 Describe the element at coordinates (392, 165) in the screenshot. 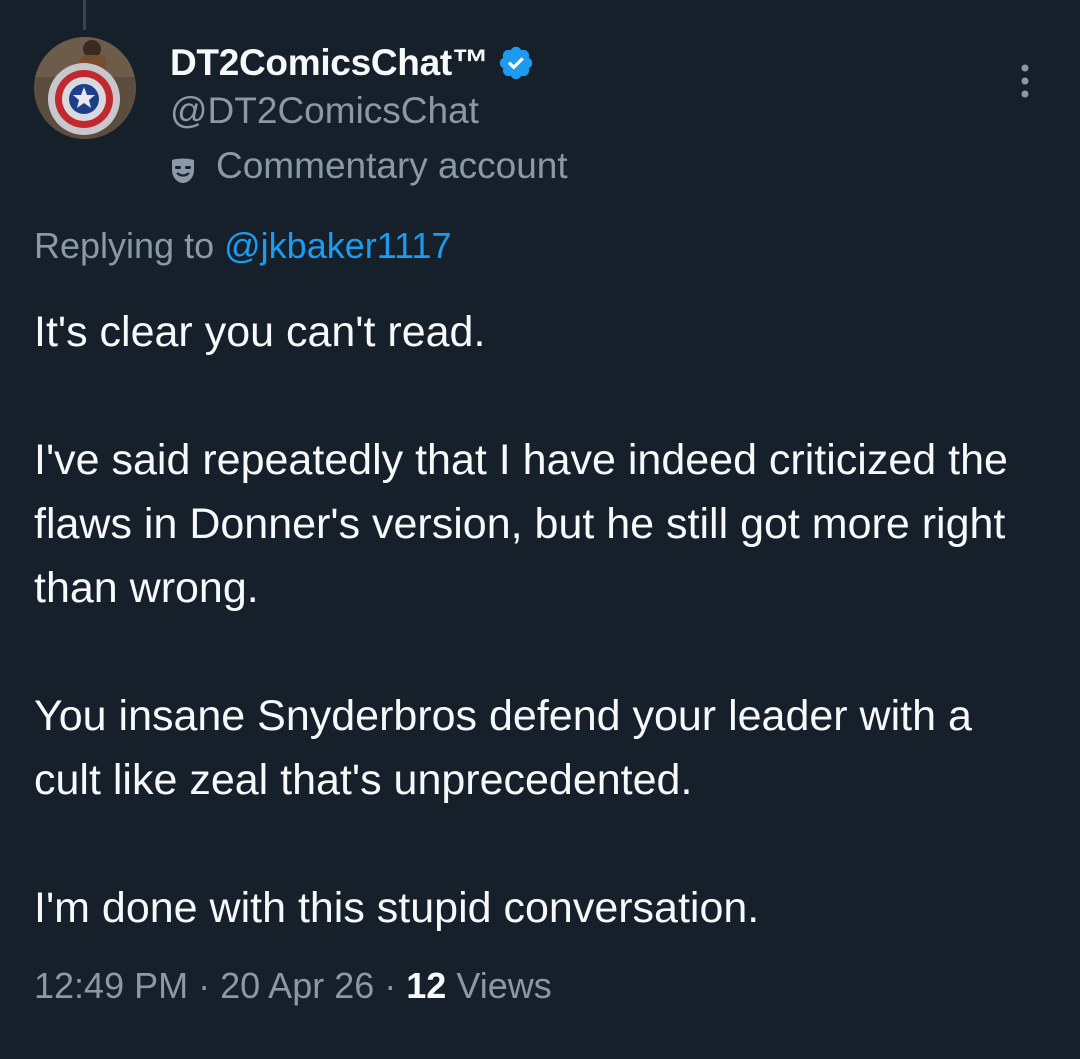

I see `account-label-text: Commentary account` at that location.